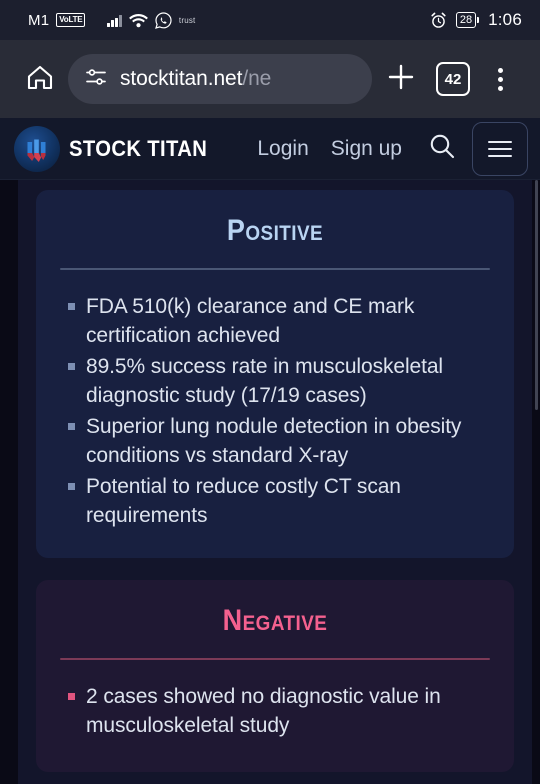 The height and width of the screenshot is (784, 540). I want to click on whatsapp-icon, so click(163, 20).